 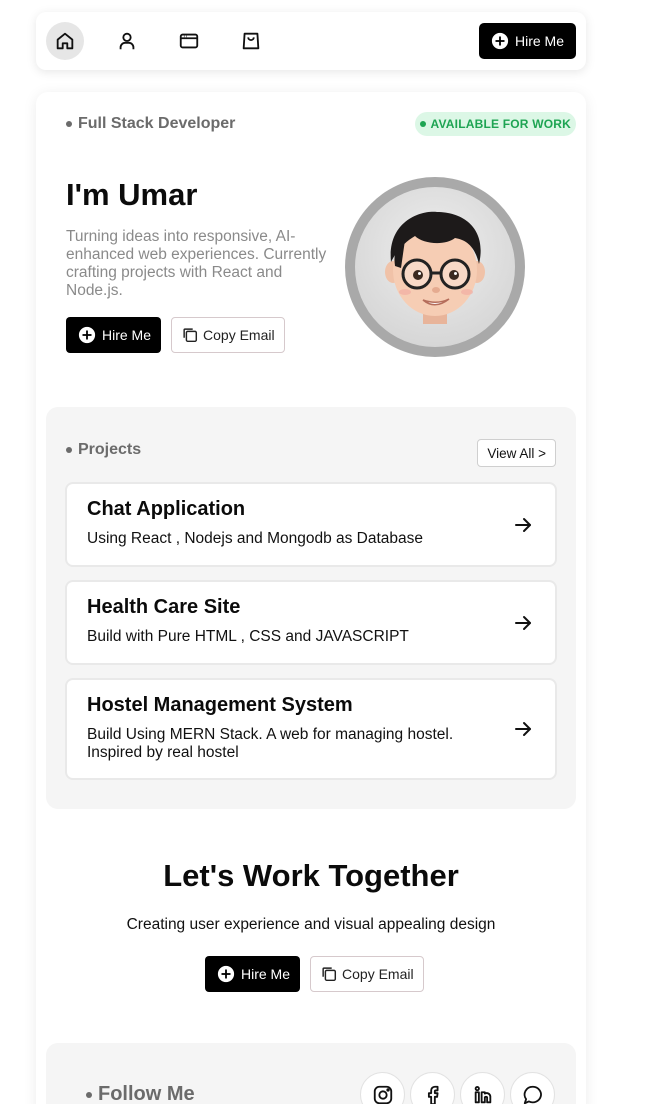 What do you see at coordinates (311, 1073) in the screenshot?
I see `follow-section: Follow Me` at bounding box center [311, 1073].